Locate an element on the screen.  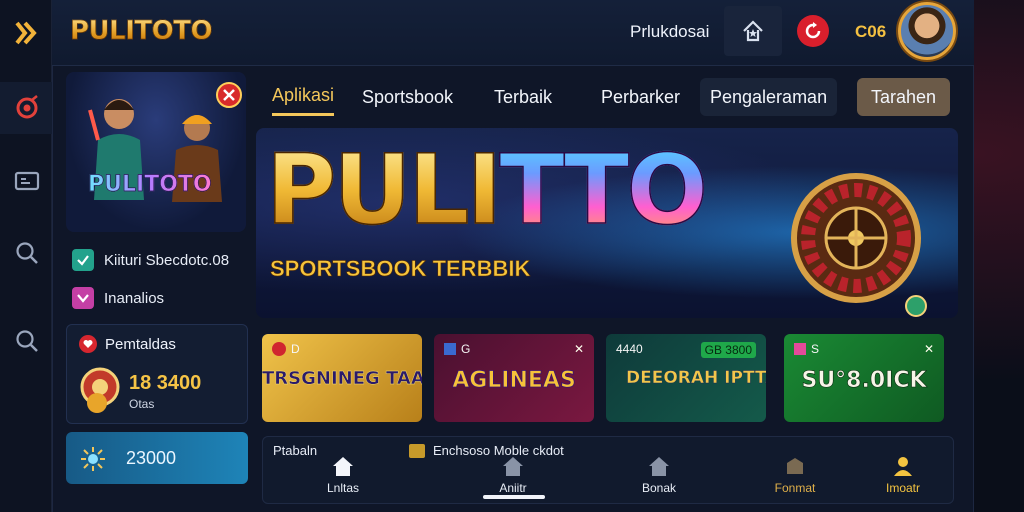
game-title: TRSGNINEG TAANAS is located at coordinates (342, 378).